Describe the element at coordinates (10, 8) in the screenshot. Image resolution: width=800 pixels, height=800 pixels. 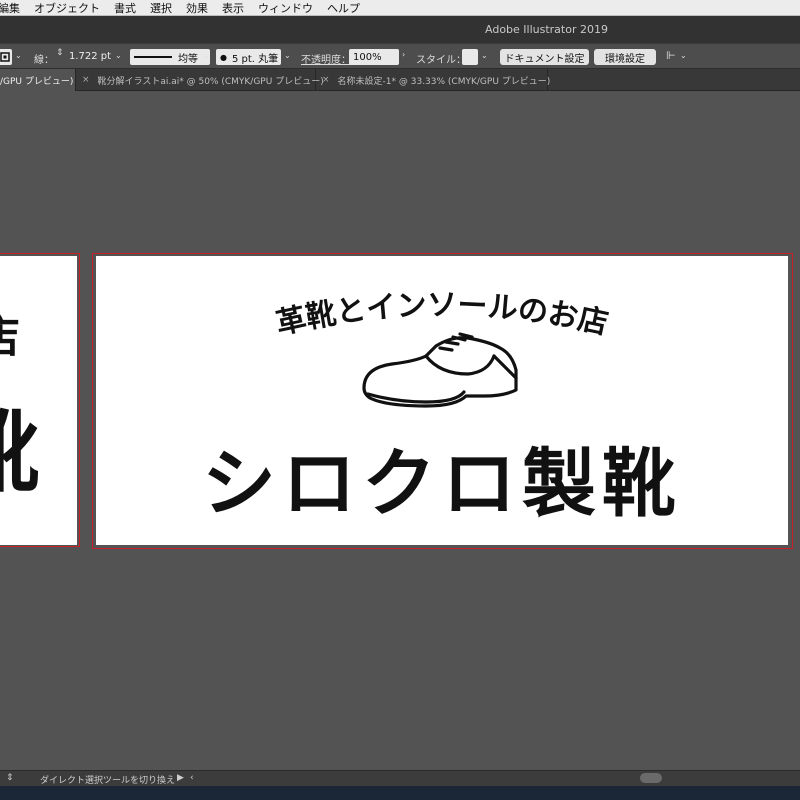
I see `menu-edit: 編集` at that location.